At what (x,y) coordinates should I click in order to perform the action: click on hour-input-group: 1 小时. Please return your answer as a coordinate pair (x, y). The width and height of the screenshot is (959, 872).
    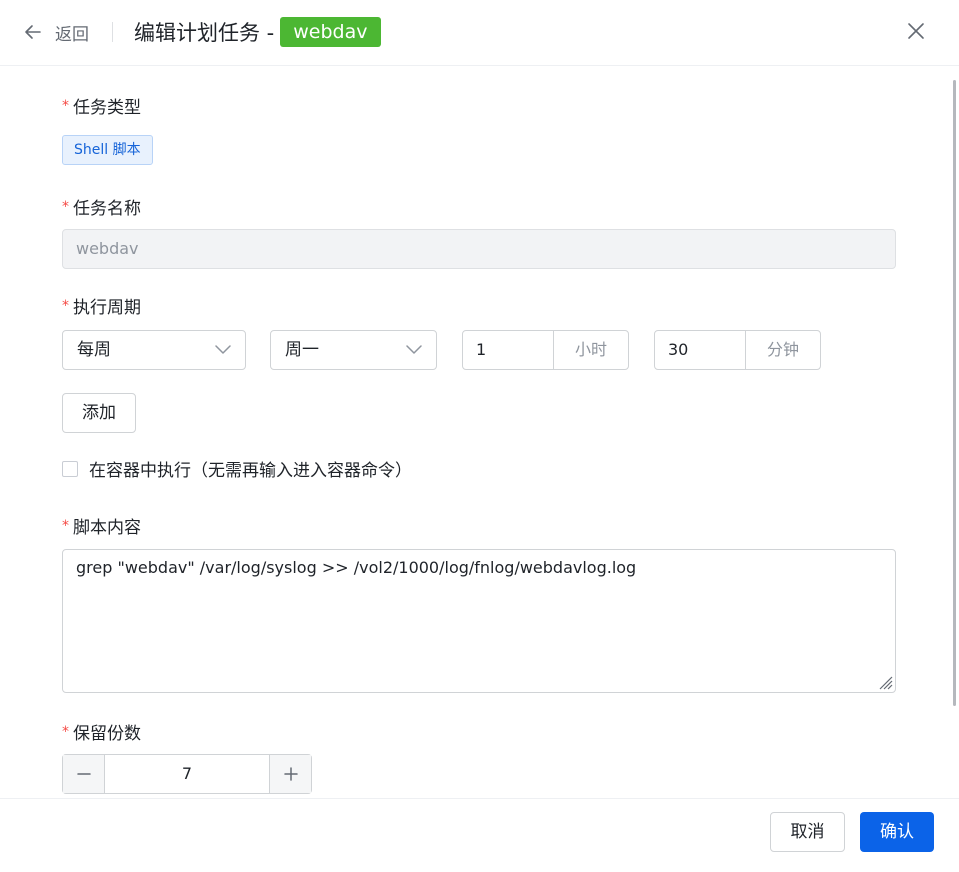
    Looking at the image, I should click on (545, 350).